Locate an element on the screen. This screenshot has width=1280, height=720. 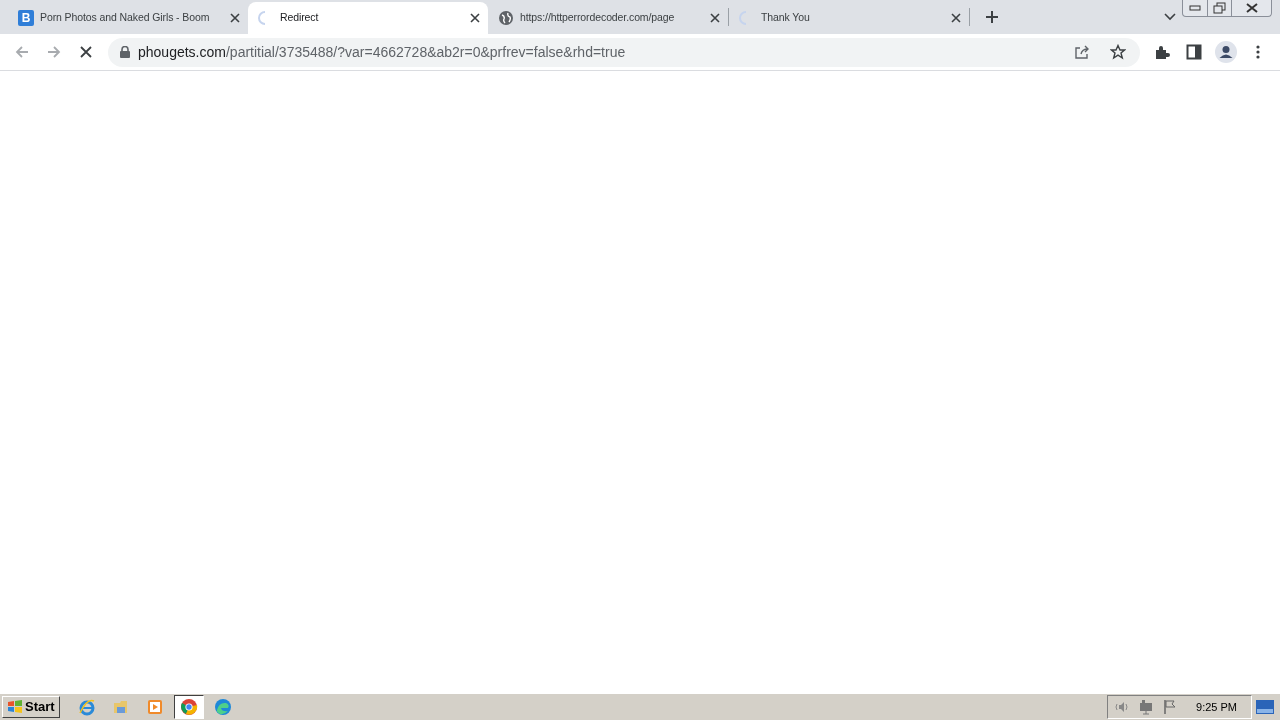
globe-icon is located at coordinates (506, 18).